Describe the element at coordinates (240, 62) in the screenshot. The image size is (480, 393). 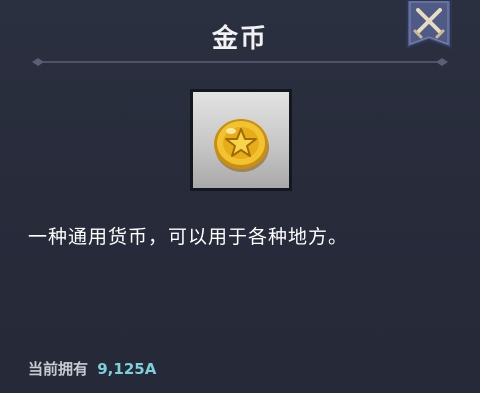
I see `title-divider` at that location.